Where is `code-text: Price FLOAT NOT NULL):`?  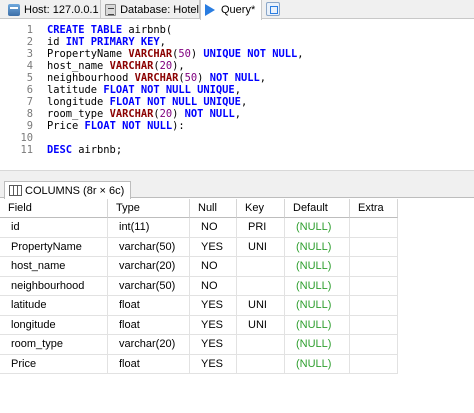
code-text: Price FLOAT NOT NULL): is located at coordinates (116, 126).